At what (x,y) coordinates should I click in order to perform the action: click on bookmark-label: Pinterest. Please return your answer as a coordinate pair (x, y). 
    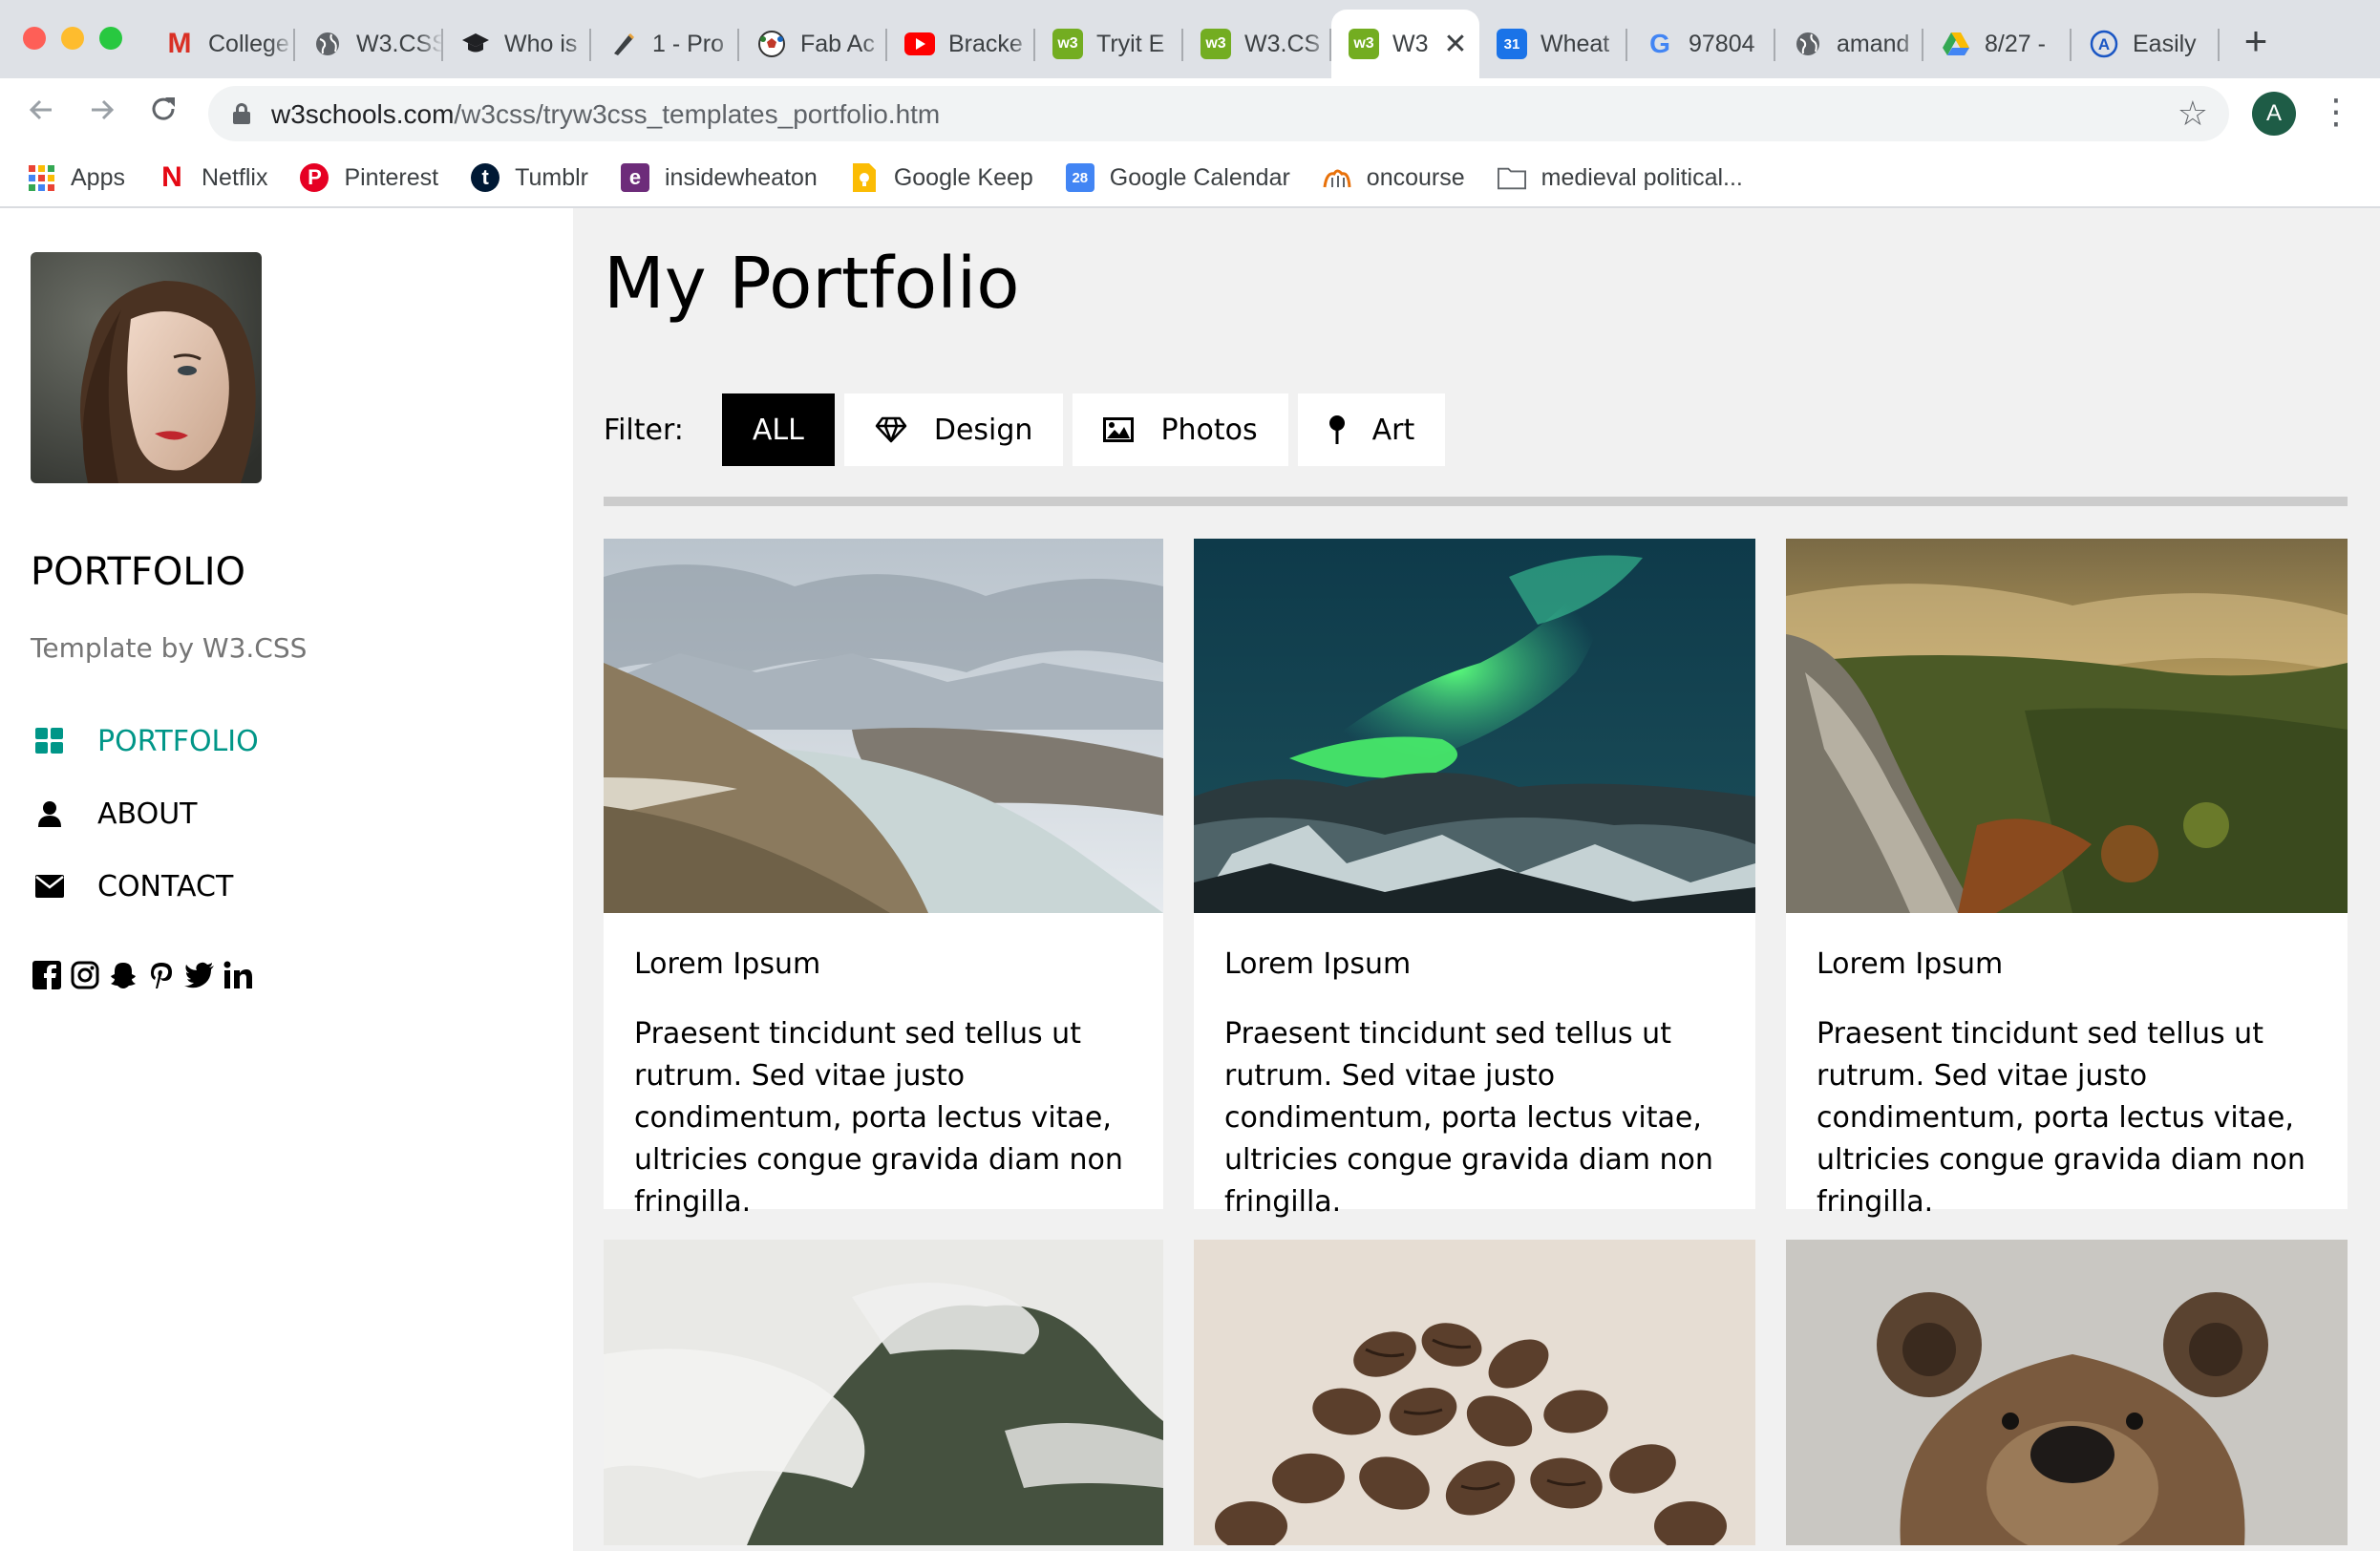
    Looking at the image, I should click on (391, 177).